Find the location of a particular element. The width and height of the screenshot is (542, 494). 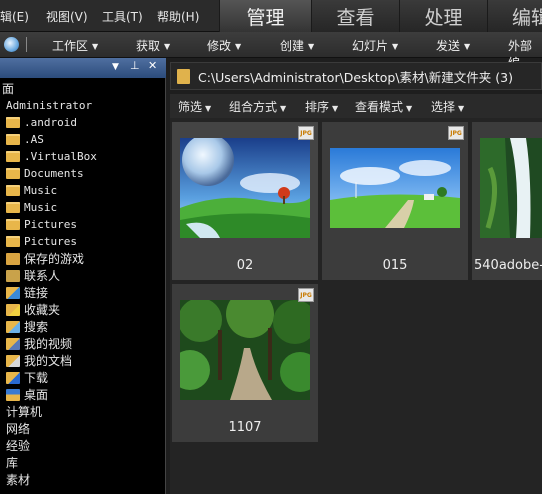

tree-item-documents: Documents is located at coordinates (83, 173).